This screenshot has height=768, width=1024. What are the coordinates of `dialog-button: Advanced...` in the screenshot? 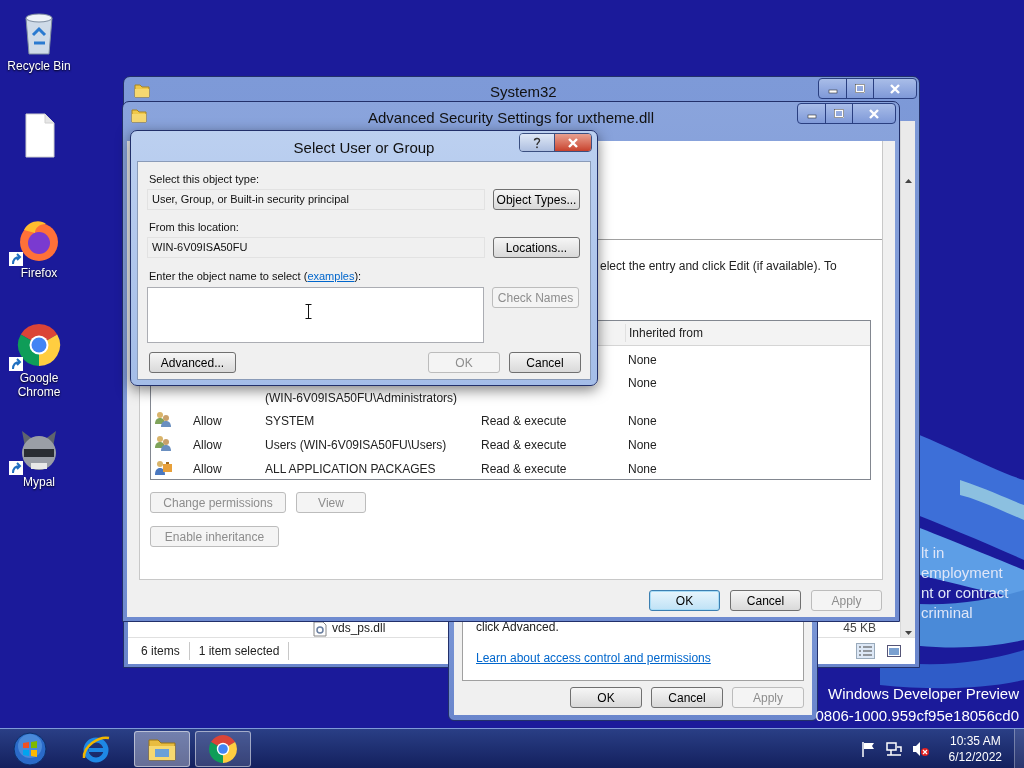 It's located at (192, 362).